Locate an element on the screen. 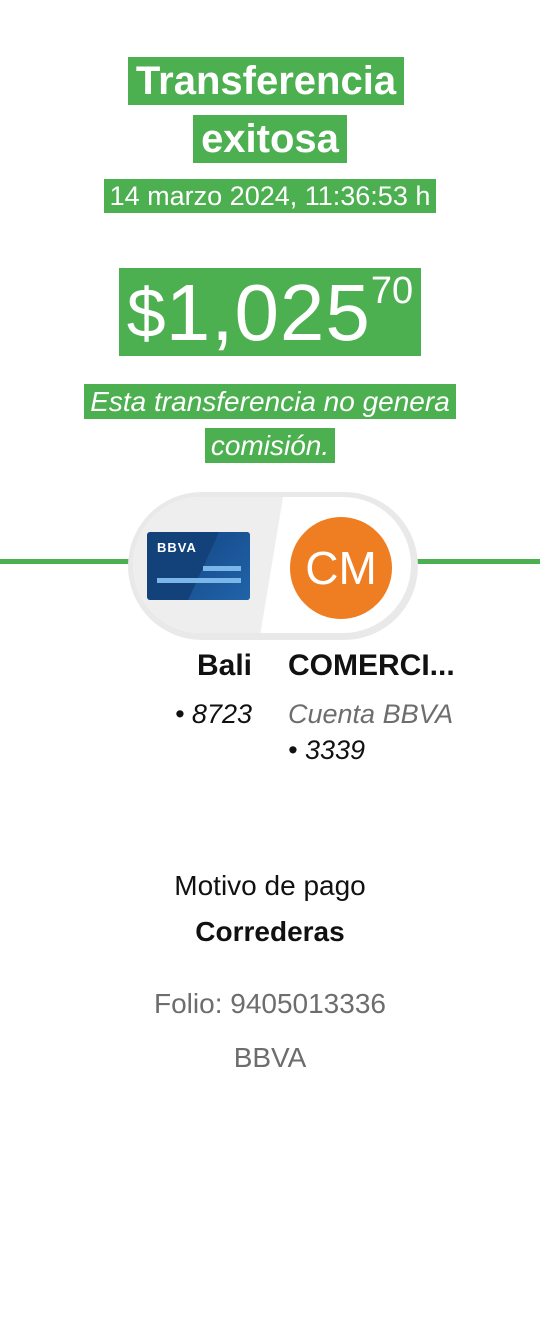  commission-note: Esta transferencia no genera comisión. is located at coordinates (270, 424).